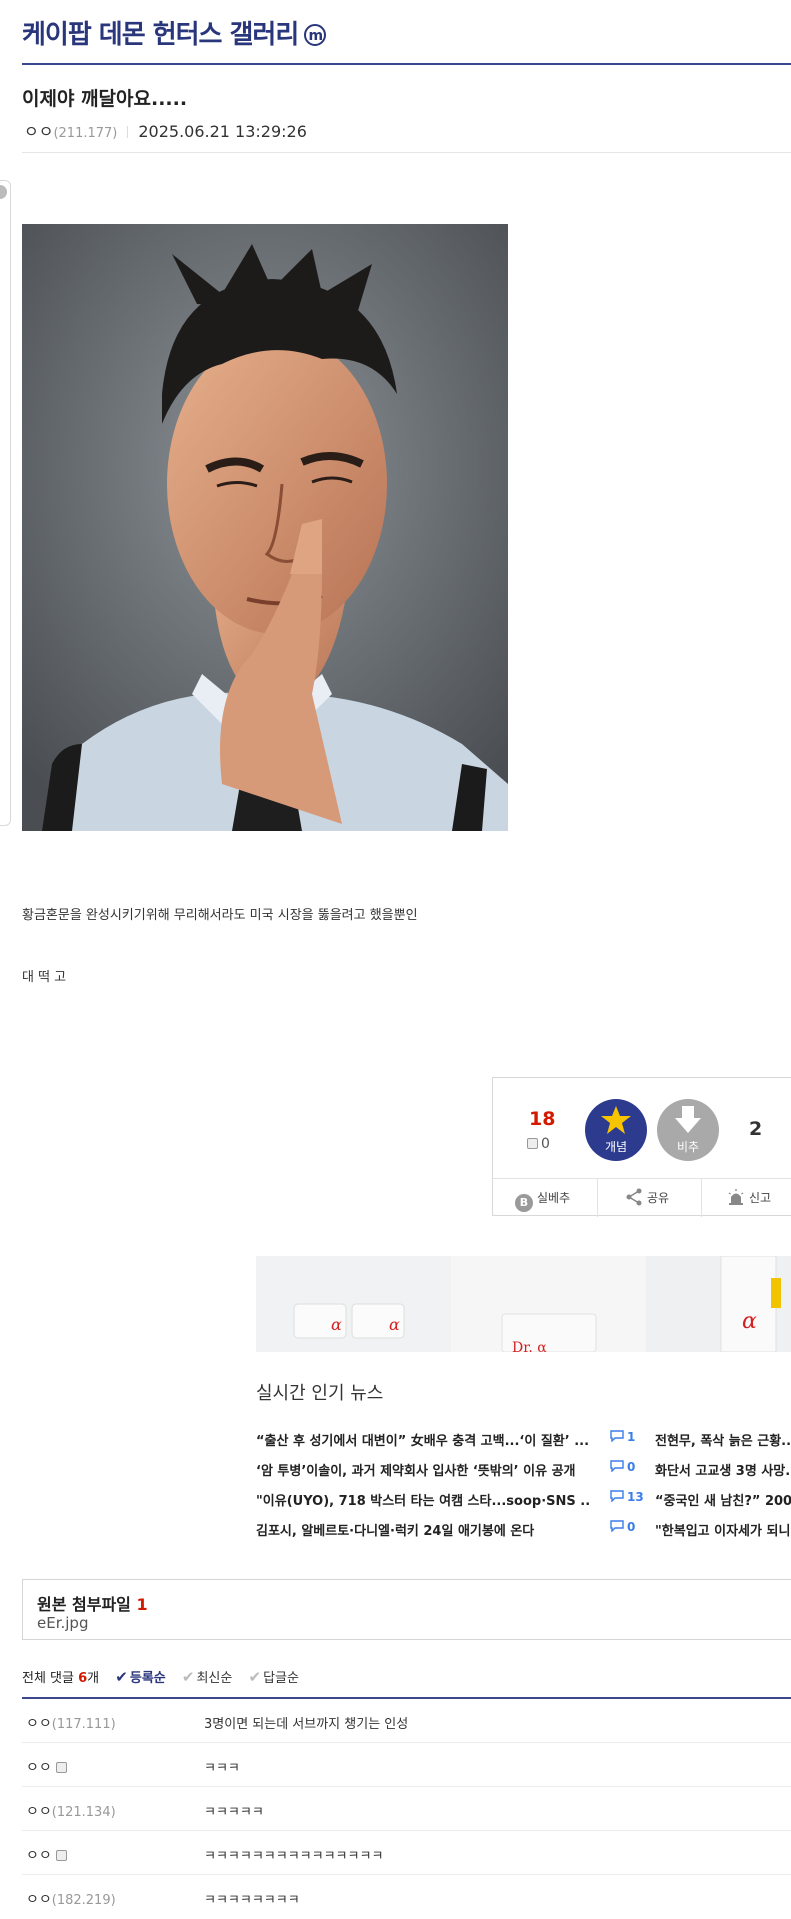 The height and width of the screenshot is (1919, 791). What do you see at coordinates (222, 1768) in the screenshot?
I see `comment-text: ㅋㅋㅋ` at bounding box center [222, 1768].